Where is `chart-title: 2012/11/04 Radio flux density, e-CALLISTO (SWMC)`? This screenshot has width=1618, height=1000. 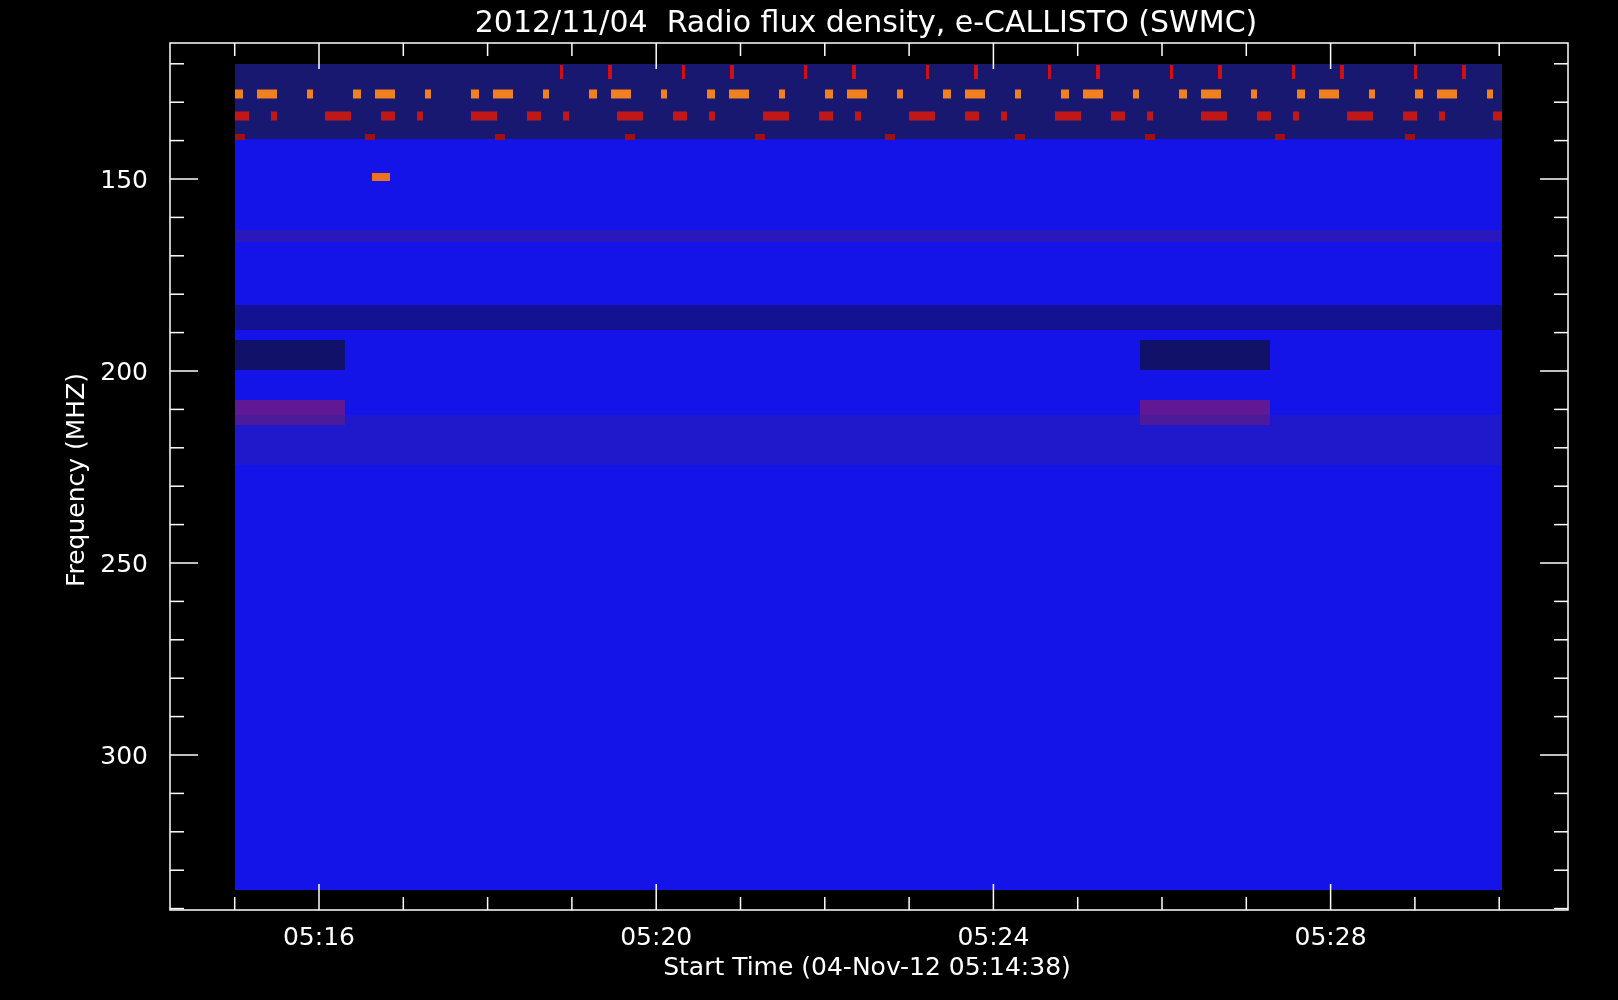
chart-title: 2012/11/04 Radio flux density, e-CALLISTO (SWMC) is located at coordinates (866, 21).